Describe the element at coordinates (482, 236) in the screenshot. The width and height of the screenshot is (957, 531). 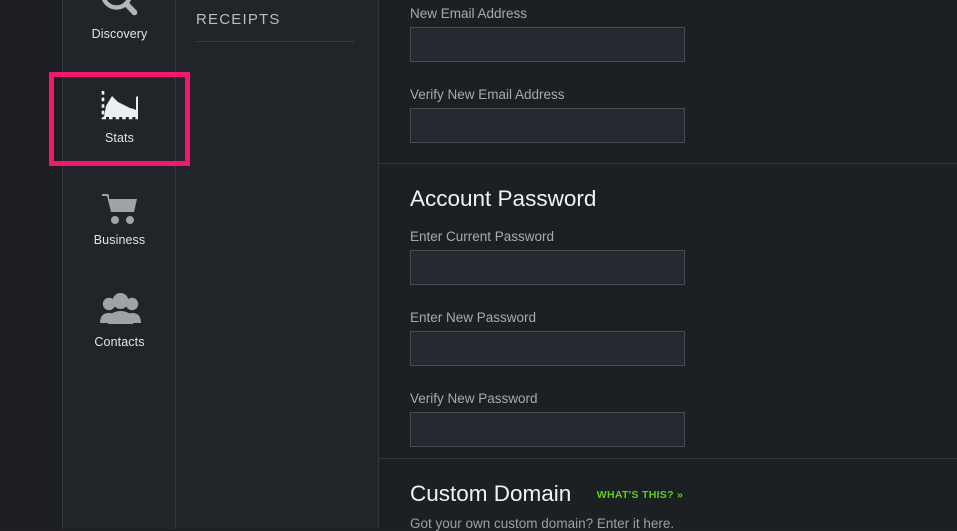
I see `field-label: Enter Current Password` at that location.